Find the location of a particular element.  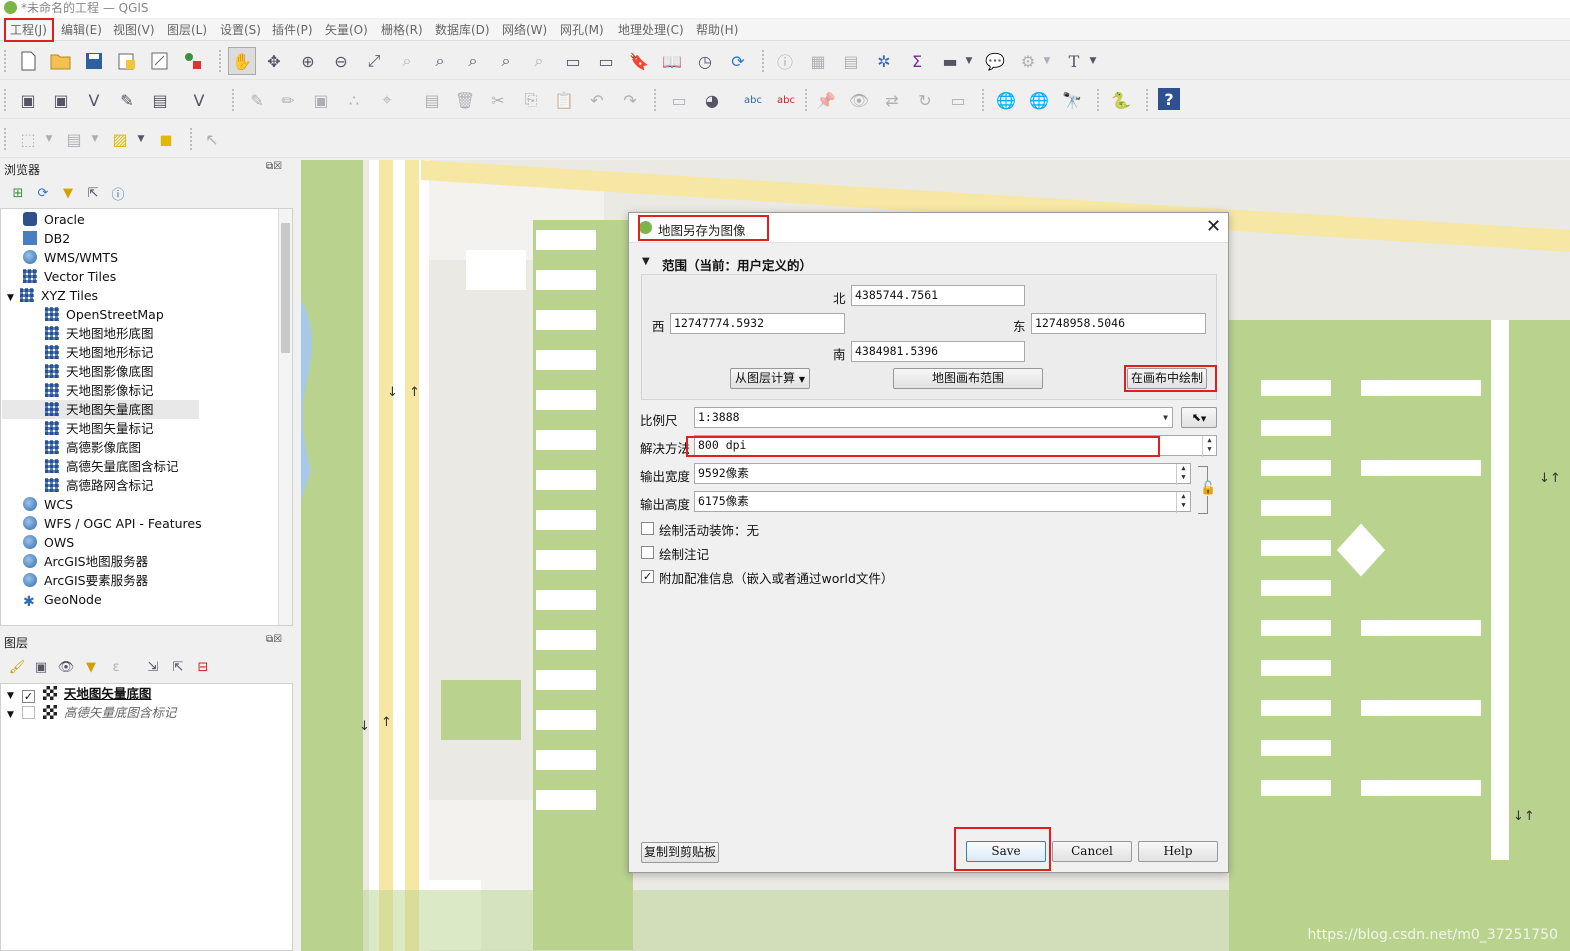

extent-group-header: 范围（当前：用户定义的） is located at coordinates (737, 264).